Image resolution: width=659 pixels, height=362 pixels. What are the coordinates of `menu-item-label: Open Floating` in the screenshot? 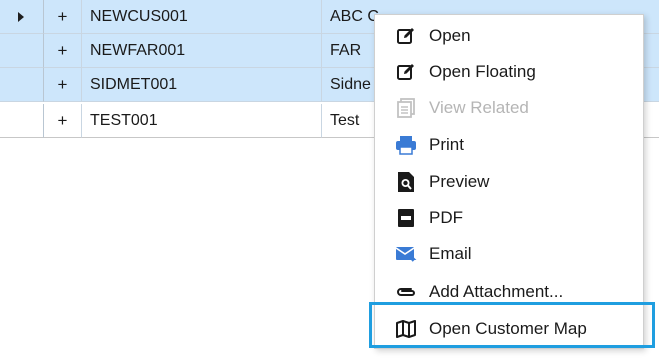 It's located at (482, 71).